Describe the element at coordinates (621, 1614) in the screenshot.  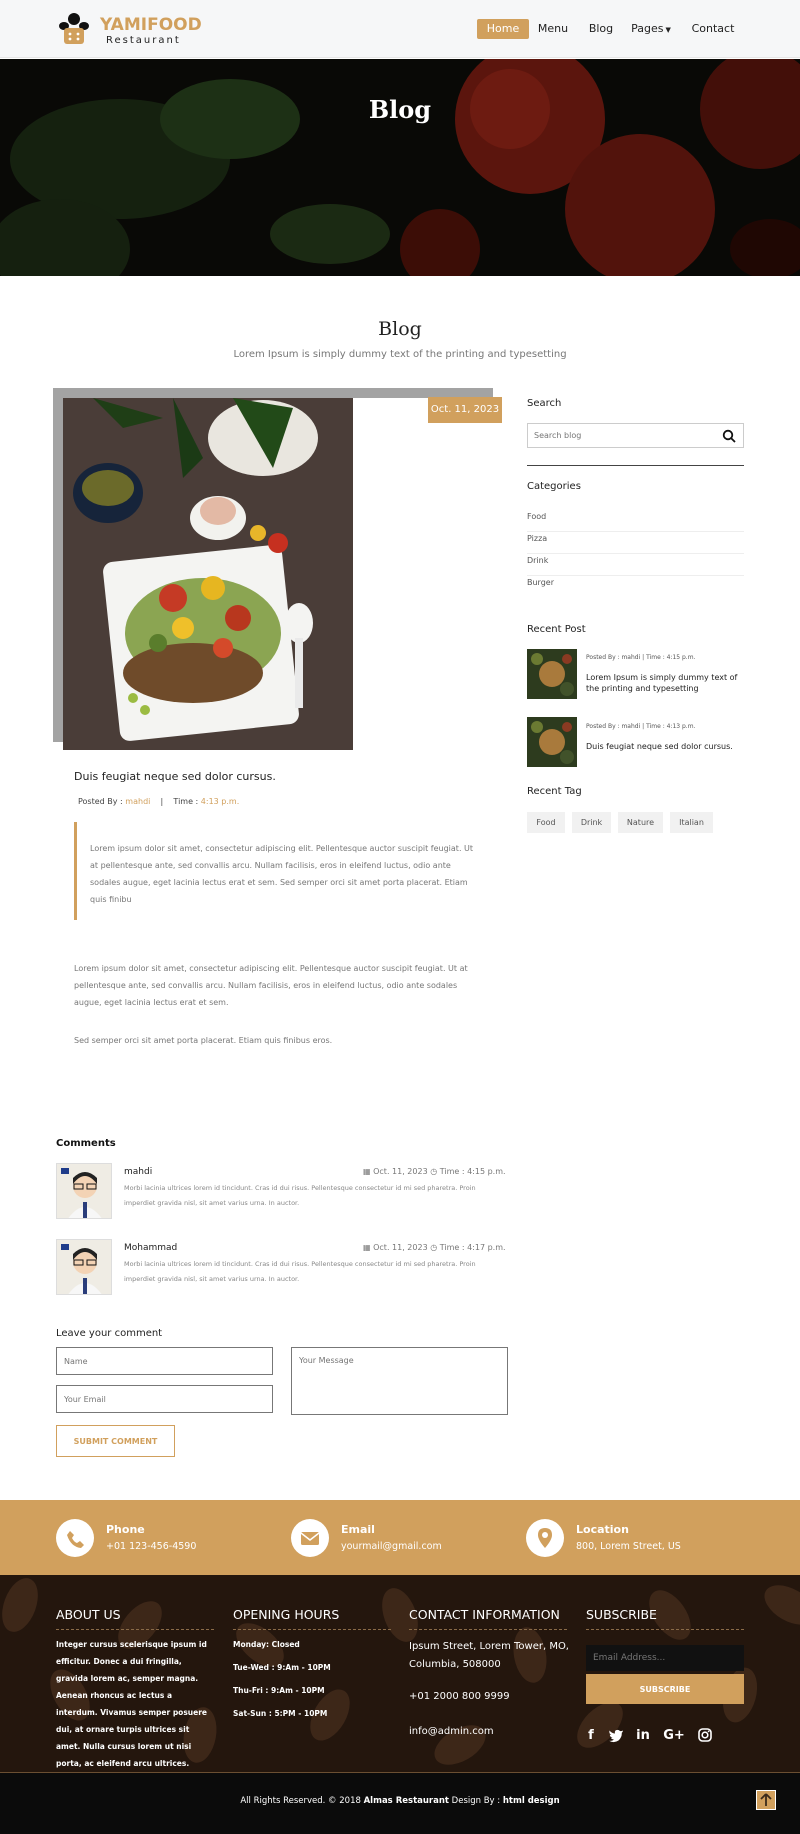
I see `subscribe-heading: SUBSCRIBE` at that location.